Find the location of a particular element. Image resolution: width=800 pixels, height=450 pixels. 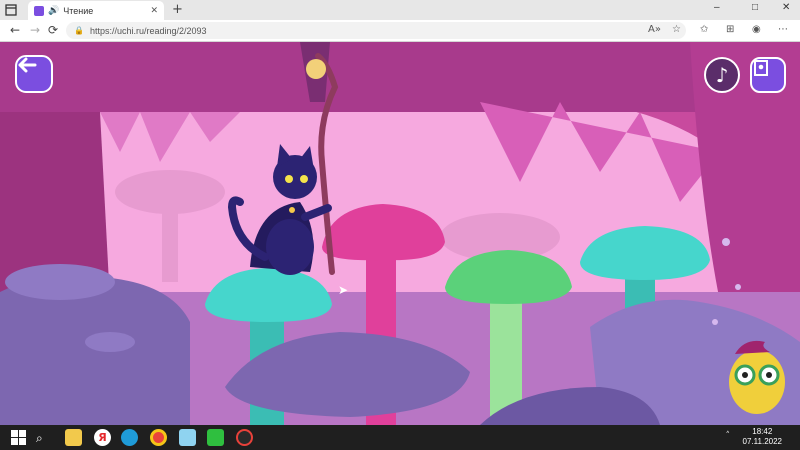

extensions-icon: ⊞ is located at coordinates (730, 29).